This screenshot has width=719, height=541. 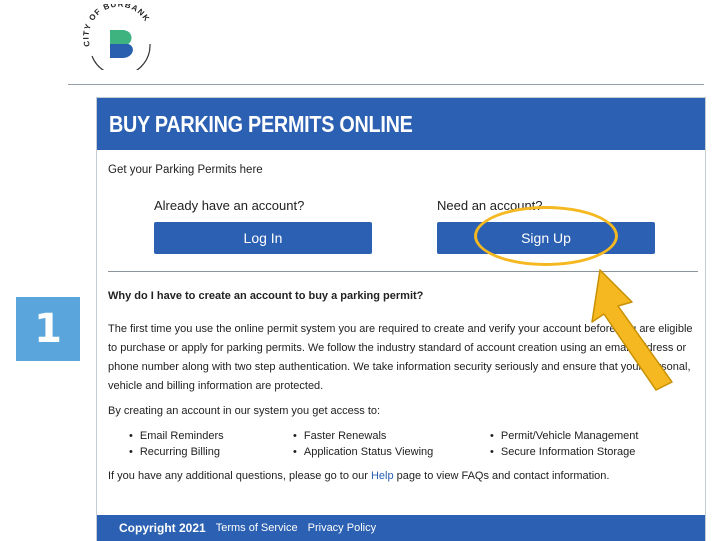 What do you see at coordinates (185, 170) in the screenshot?
I see `intro-text: Get your Parking Permits here` at bounding box center [185, 170].